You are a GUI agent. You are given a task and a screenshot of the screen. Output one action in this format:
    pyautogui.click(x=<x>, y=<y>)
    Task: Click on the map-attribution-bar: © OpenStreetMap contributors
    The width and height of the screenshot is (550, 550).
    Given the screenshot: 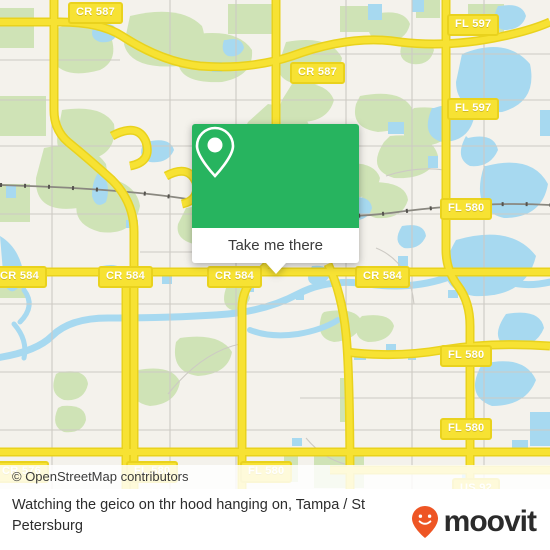 What is the action you would take?
    pyautogui.click(x=275, y=477)
    